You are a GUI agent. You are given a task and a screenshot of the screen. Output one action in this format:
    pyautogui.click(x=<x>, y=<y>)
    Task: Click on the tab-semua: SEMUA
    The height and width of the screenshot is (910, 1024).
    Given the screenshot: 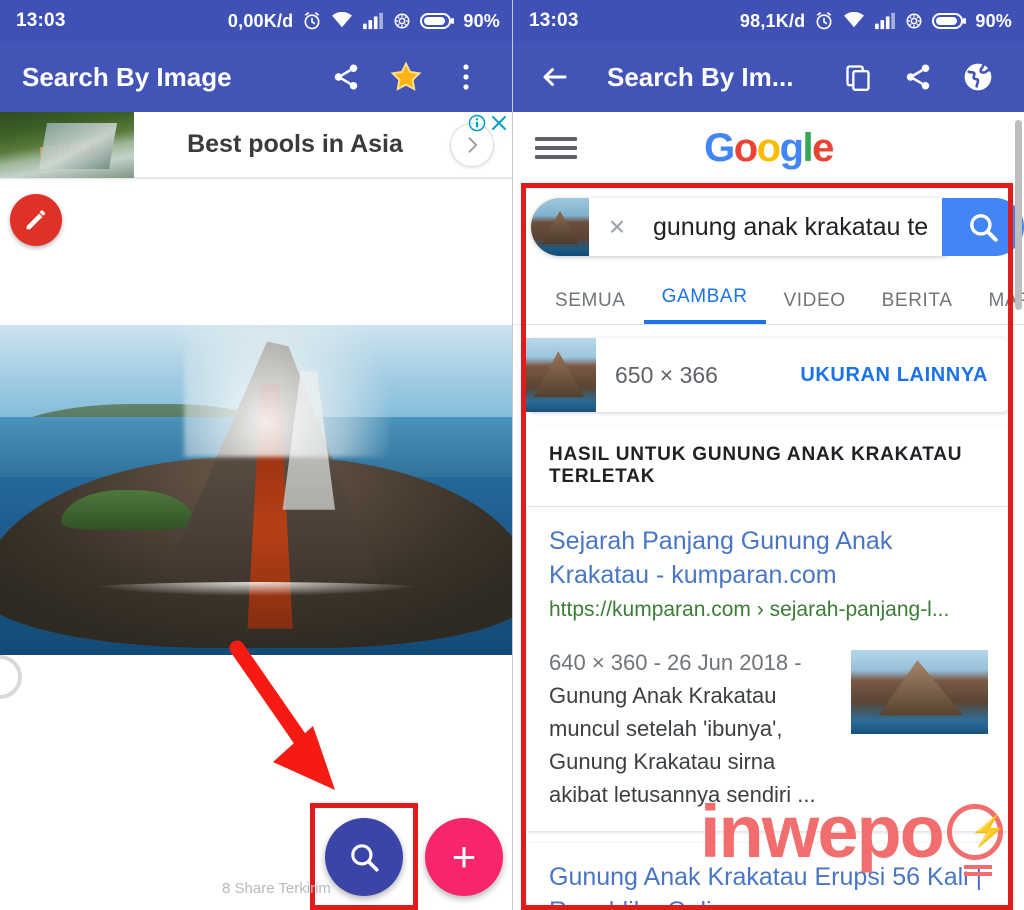 What is the action you would take?
    pyautogui.click(x=590, y=302)
    